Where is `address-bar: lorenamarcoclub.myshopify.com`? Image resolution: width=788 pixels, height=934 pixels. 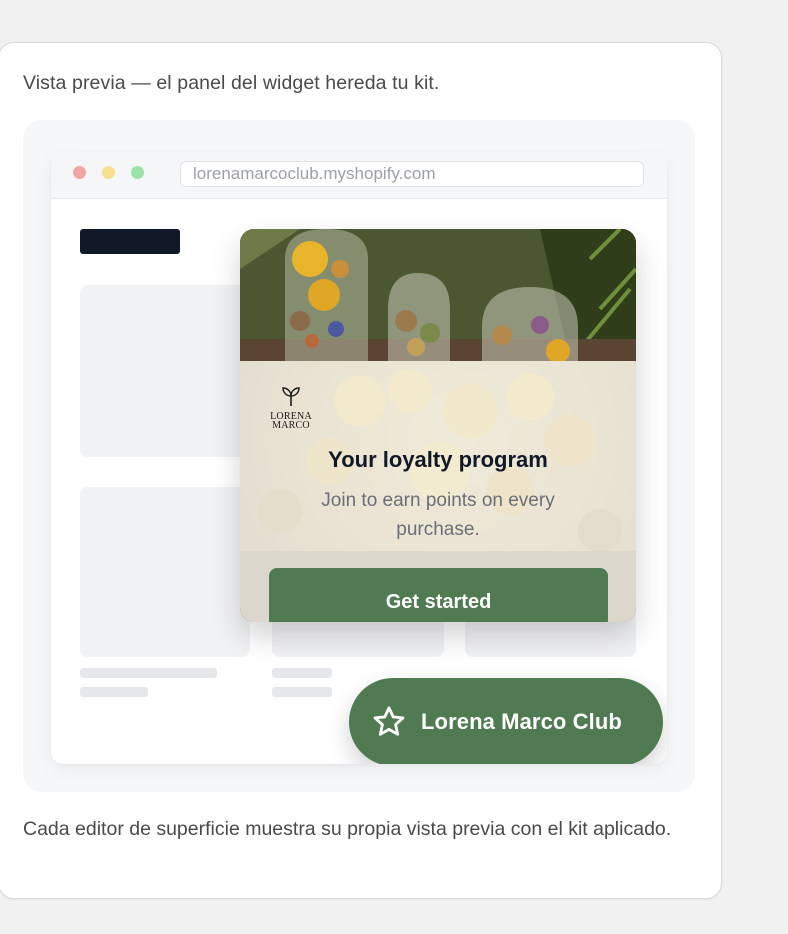 address-bar: lorenamarcoclub.myshopify.com is located at coordinates (412, 174).